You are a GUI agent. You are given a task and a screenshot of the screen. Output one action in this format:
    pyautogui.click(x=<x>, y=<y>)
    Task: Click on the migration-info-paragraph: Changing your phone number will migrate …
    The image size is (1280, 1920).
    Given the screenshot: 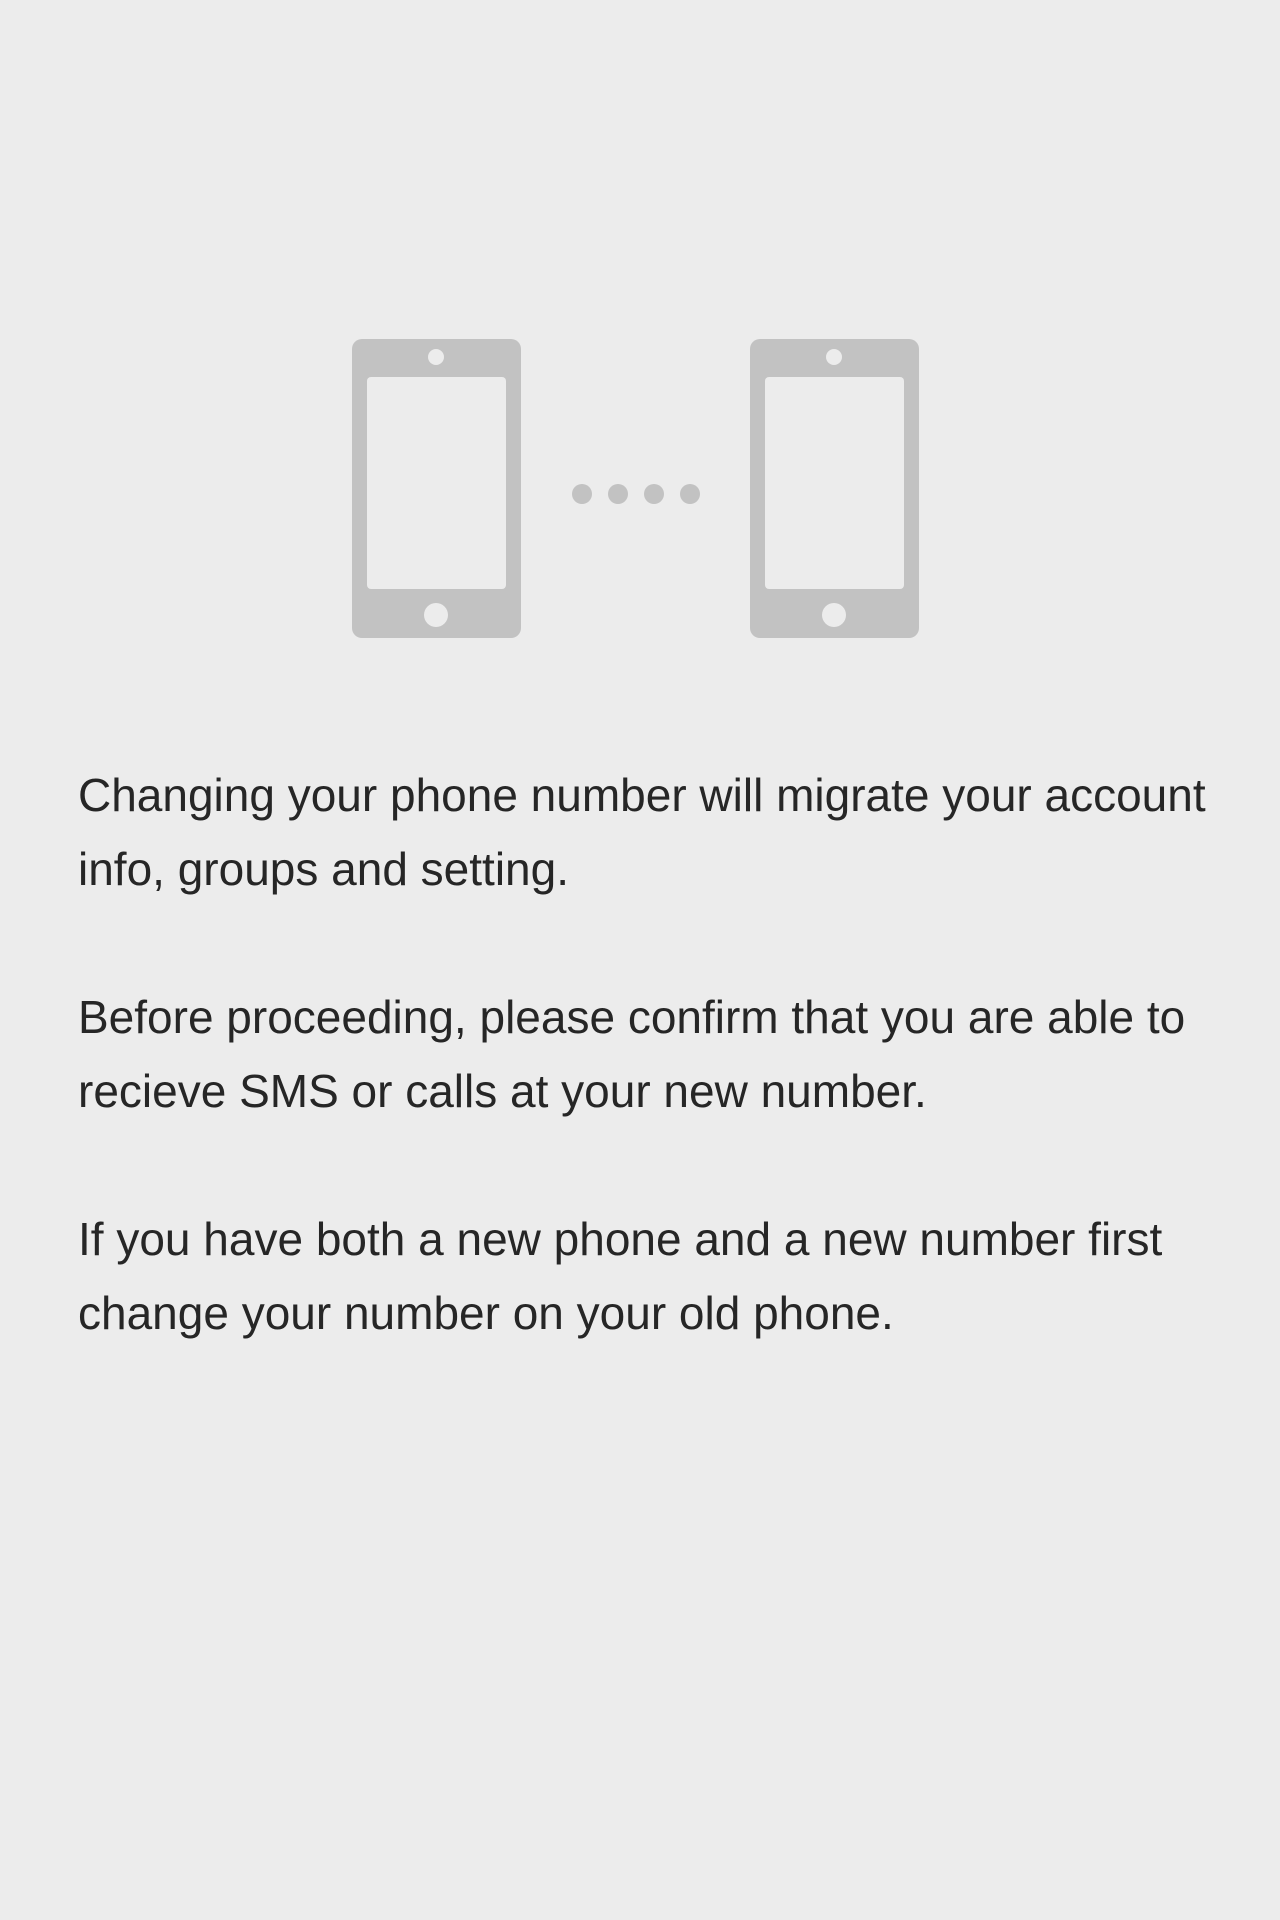 What is the action you would take?
    pyautogui.click(x=642, y=832)
    